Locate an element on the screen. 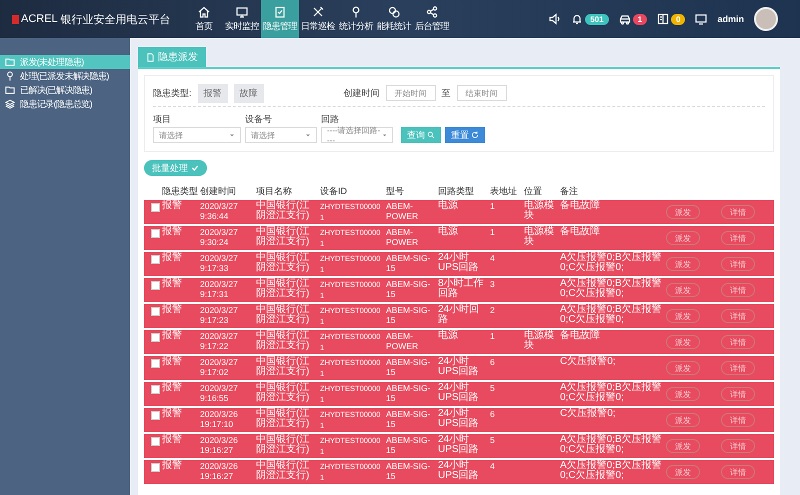 The height and width of the screenshot is (495, 800). table-cell: 3 is located at coordinates (492, 284).